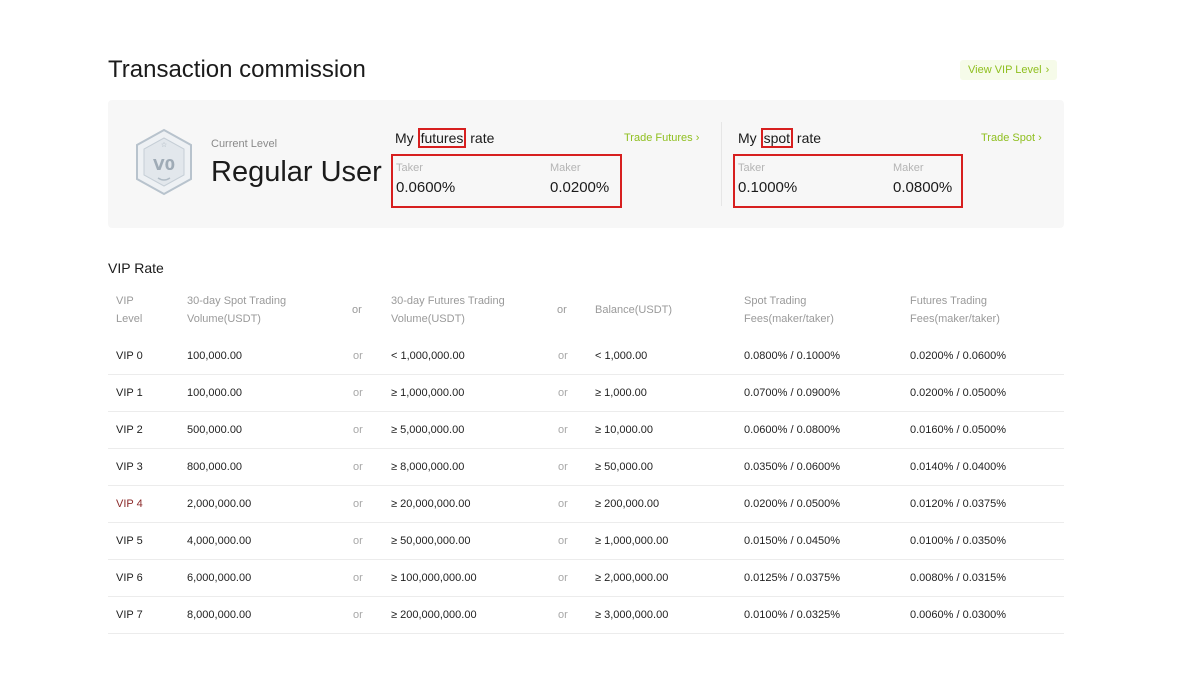 This screenshot has height=675, width=1200. What do you see at coordinates (237, 310) in the screenshot?
I see `header-spot-volume: 30-day Spot Trading Volume(USDT)` at bounding box center [237, 310].